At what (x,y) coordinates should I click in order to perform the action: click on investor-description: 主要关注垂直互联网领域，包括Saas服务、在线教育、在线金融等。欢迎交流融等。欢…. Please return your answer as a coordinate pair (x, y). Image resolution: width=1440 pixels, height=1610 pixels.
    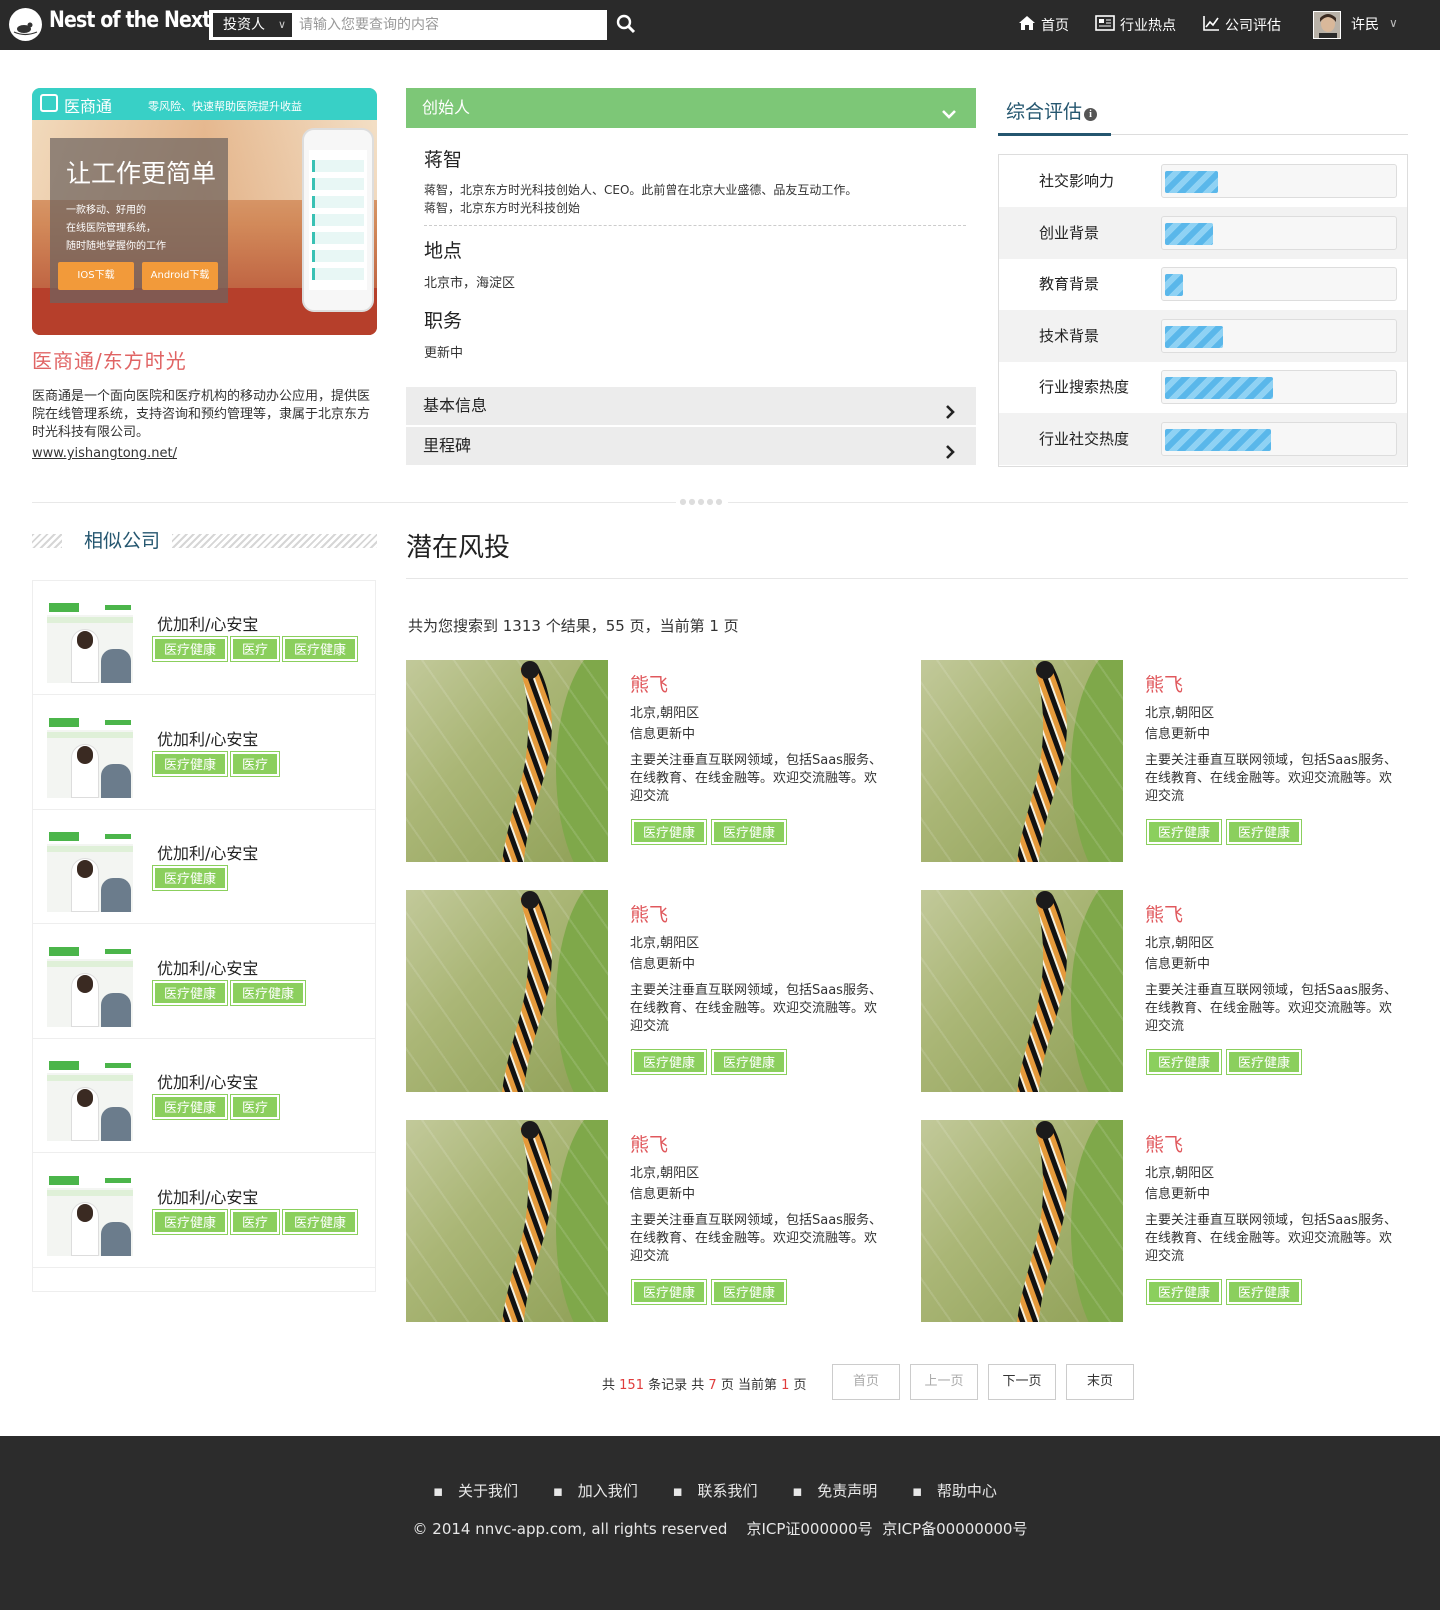
    Looking at the image, I should click on (1271, 778).